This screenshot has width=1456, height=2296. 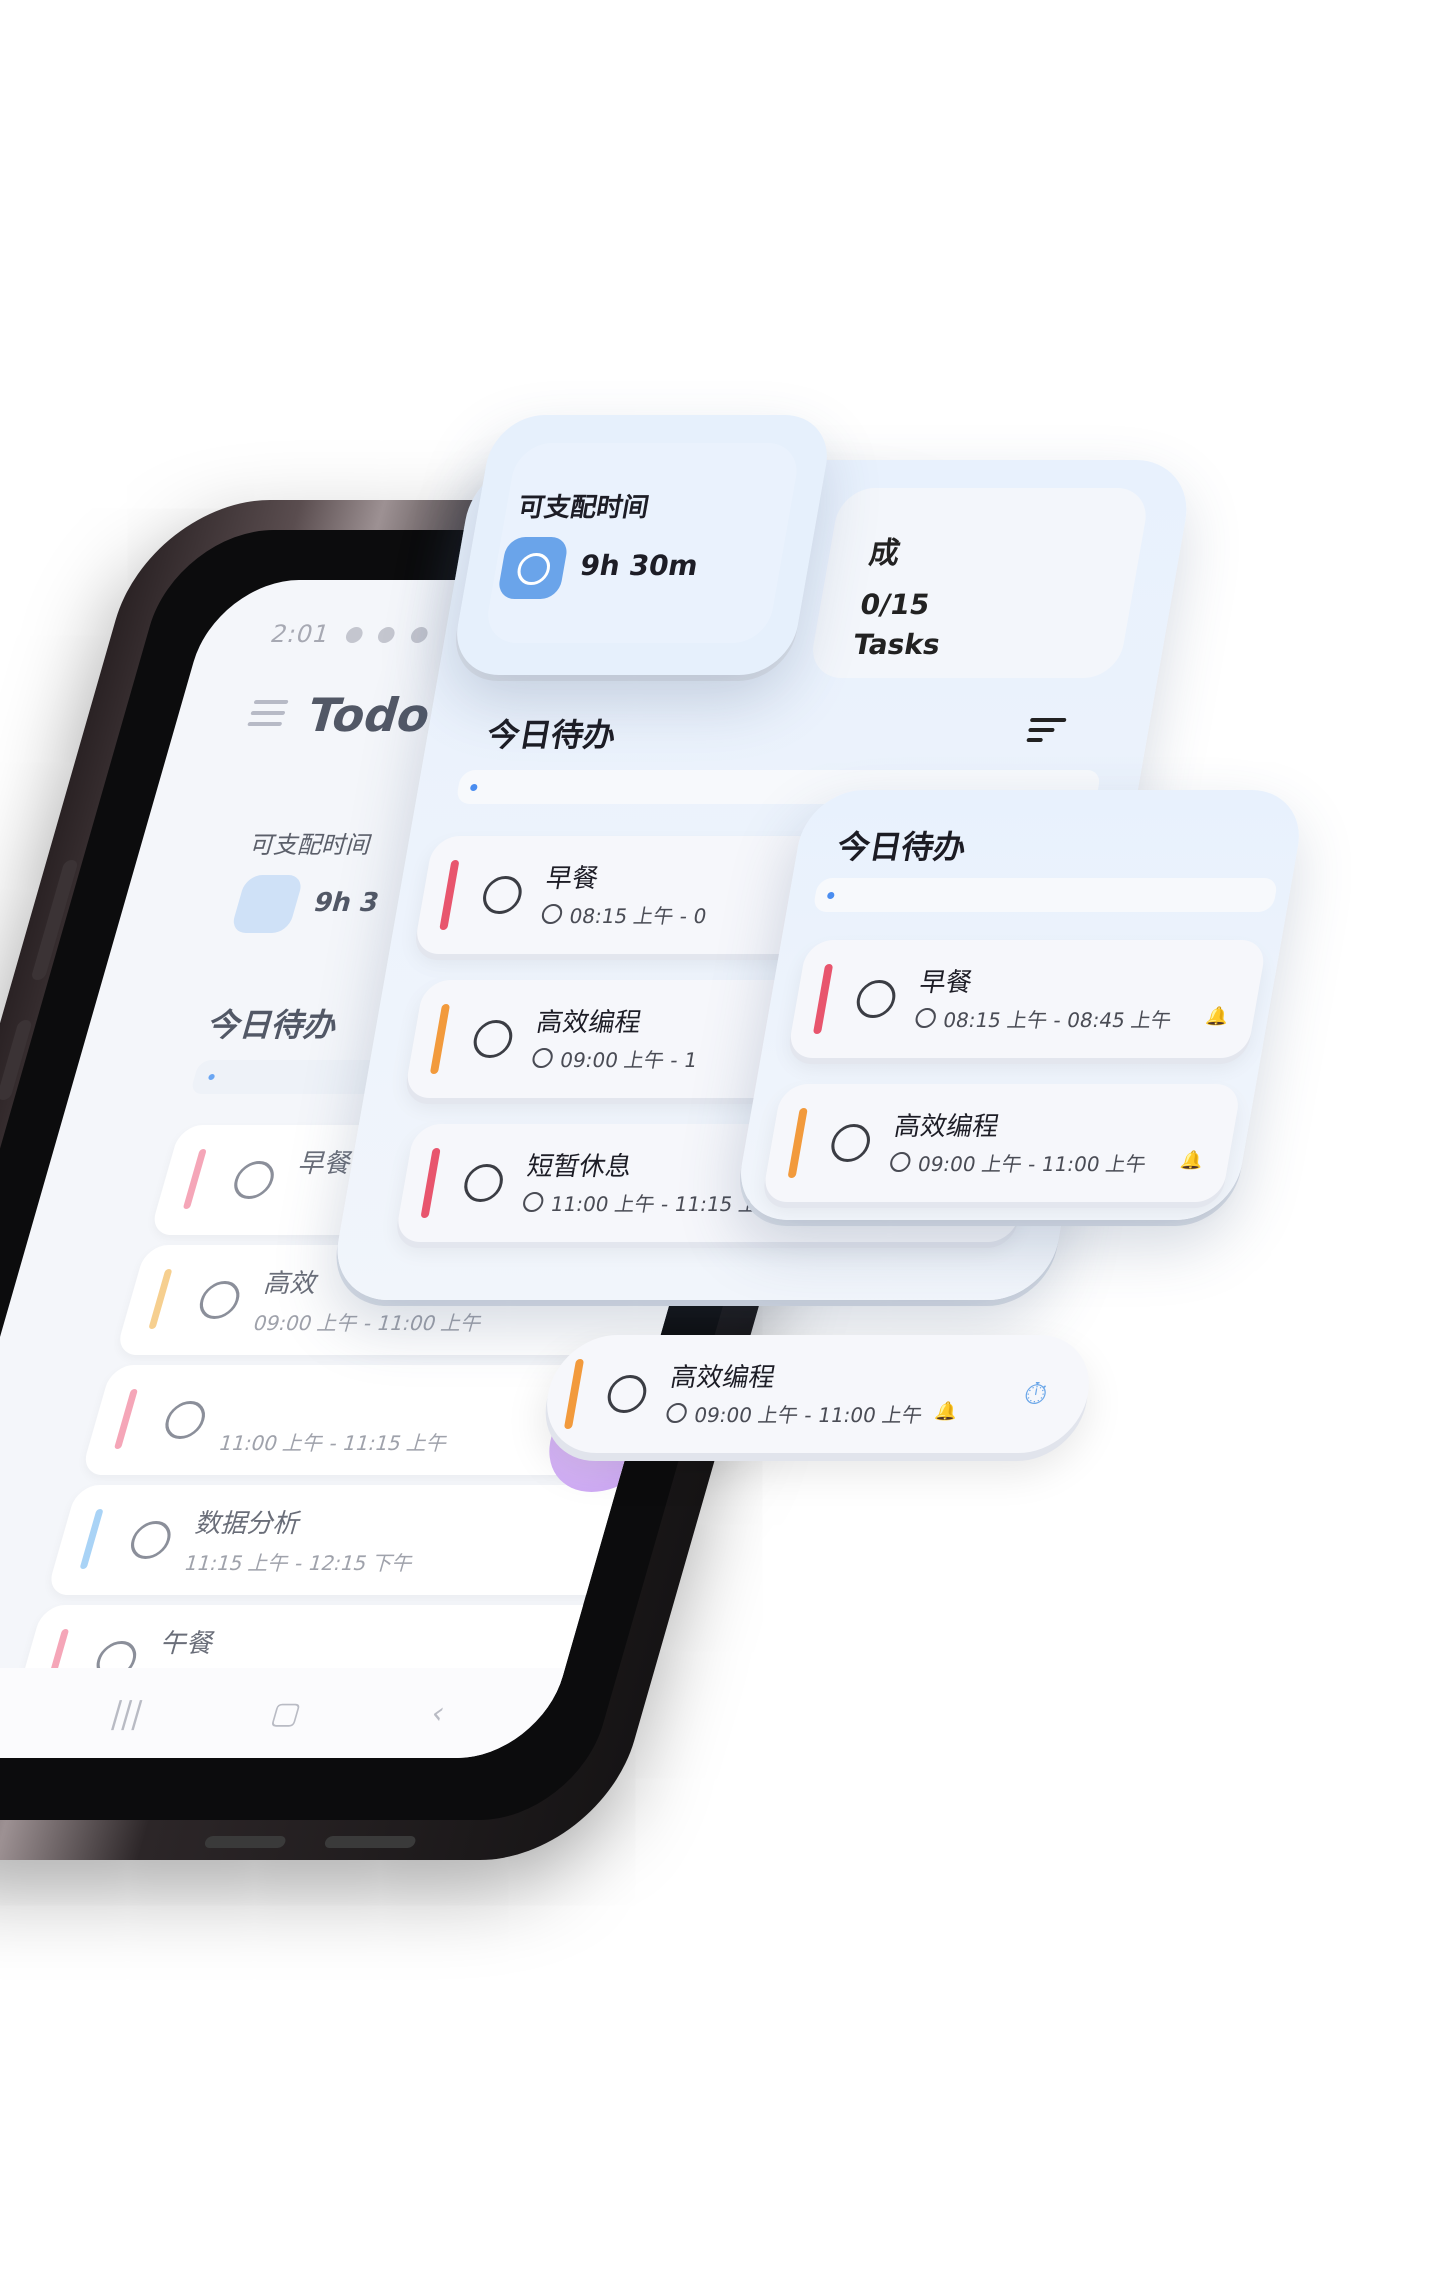 What do you see at coordinates (127, 1713) in the screenshot?
I see `recent-apps-button: |||` at bounding box center [127, 1713].